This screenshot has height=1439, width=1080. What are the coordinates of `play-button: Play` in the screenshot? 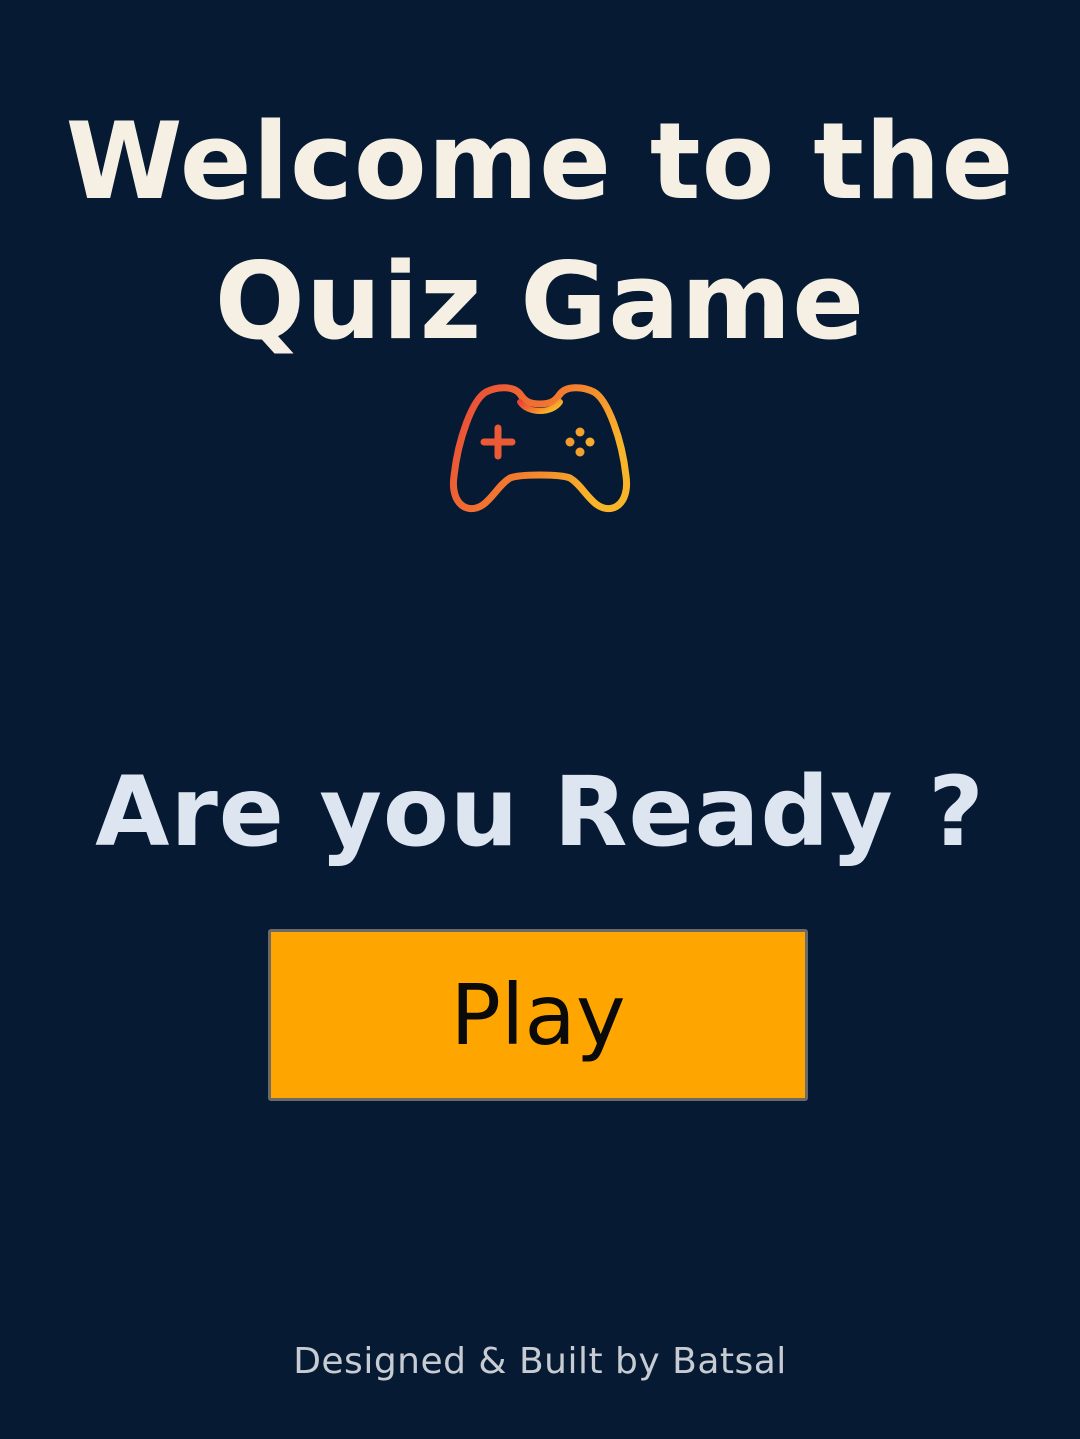 It's located at (538, 1015).